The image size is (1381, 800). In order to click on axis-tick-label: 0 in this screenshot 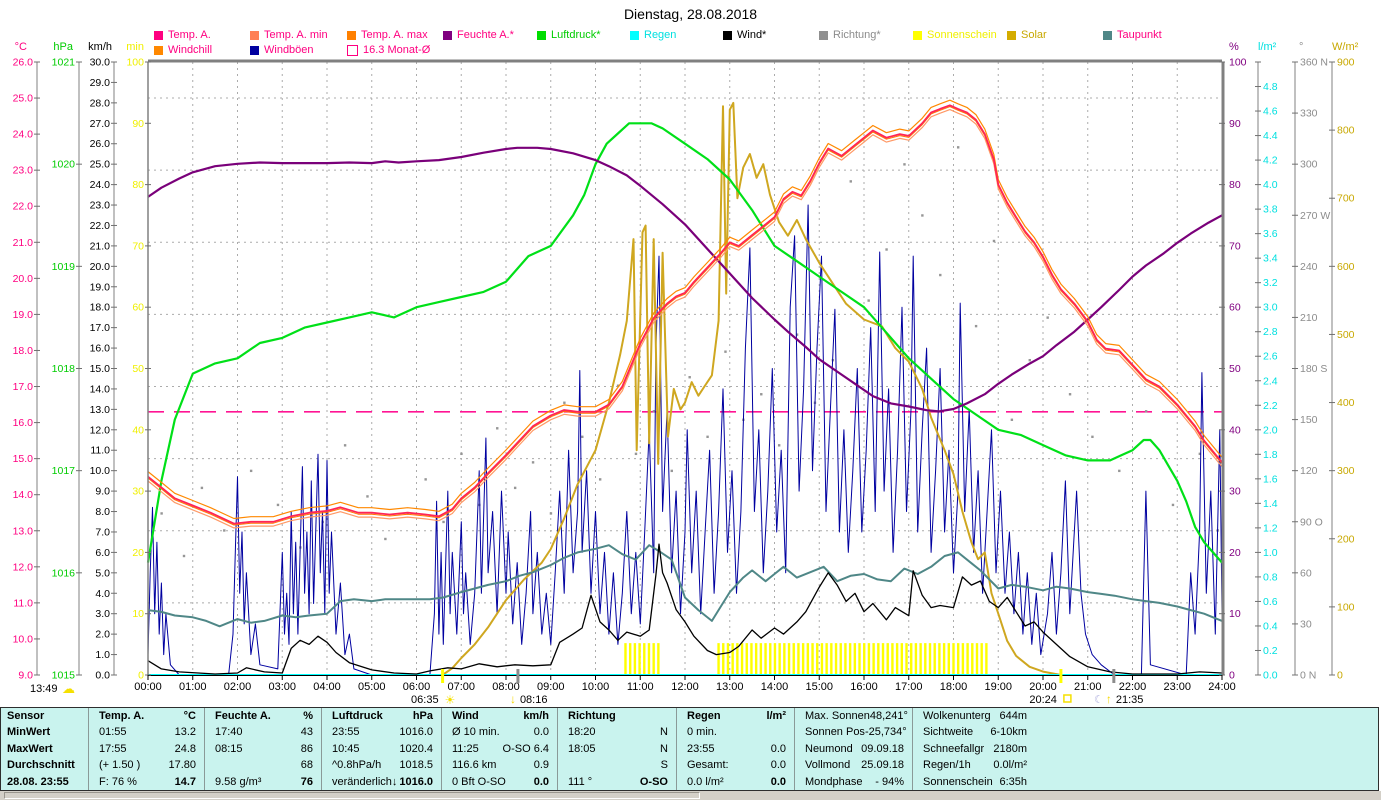, I will do `click(141, 676)`.